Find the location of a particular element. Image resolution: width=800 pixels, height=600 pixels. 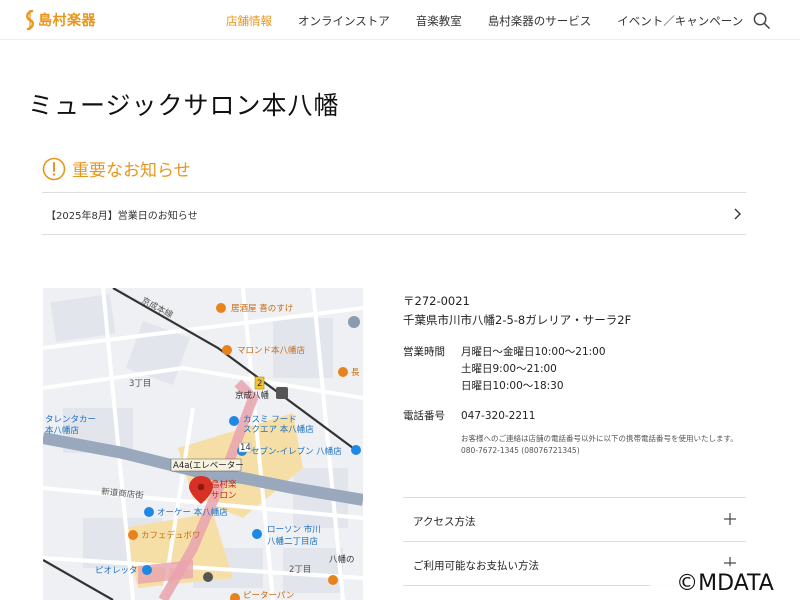

watermark: ©MDATA is located at coordinates (725, 583).